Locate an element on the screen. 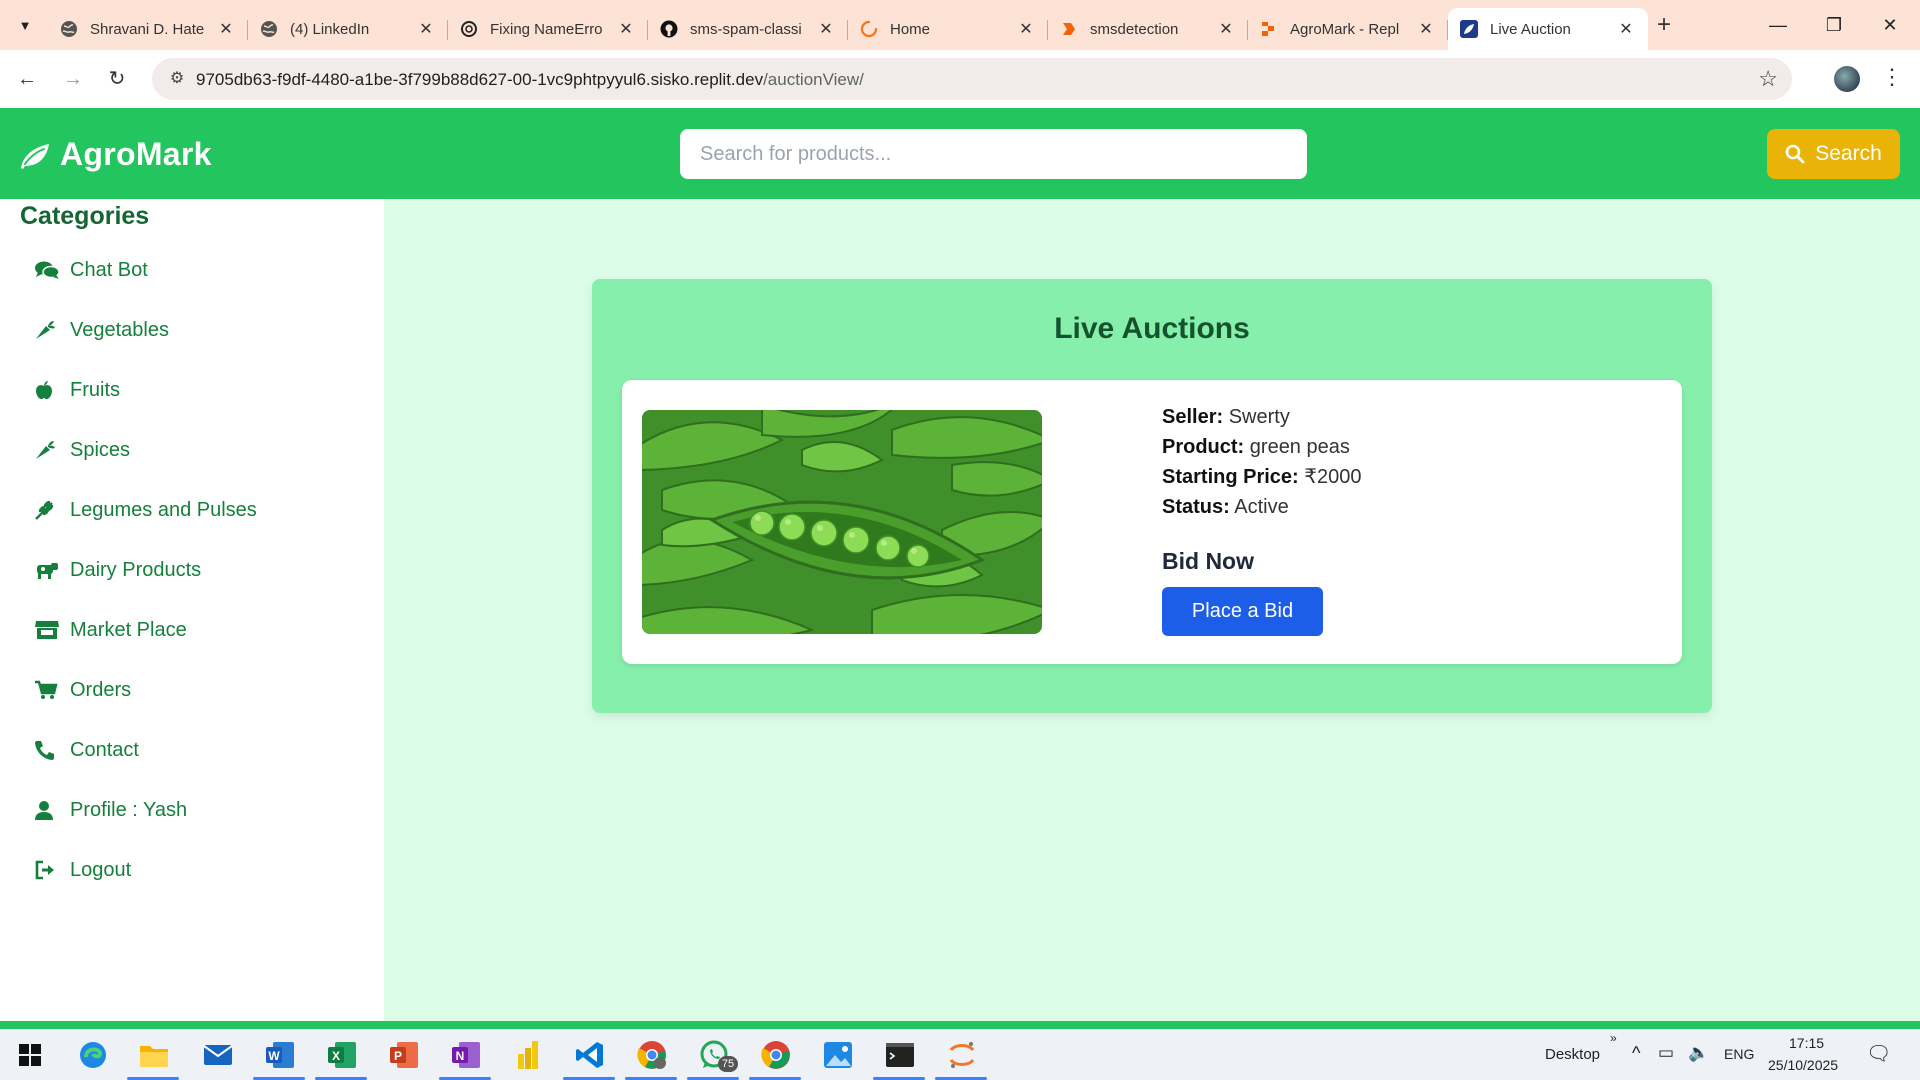  edge-icon is located at coordinates (93, 1055).